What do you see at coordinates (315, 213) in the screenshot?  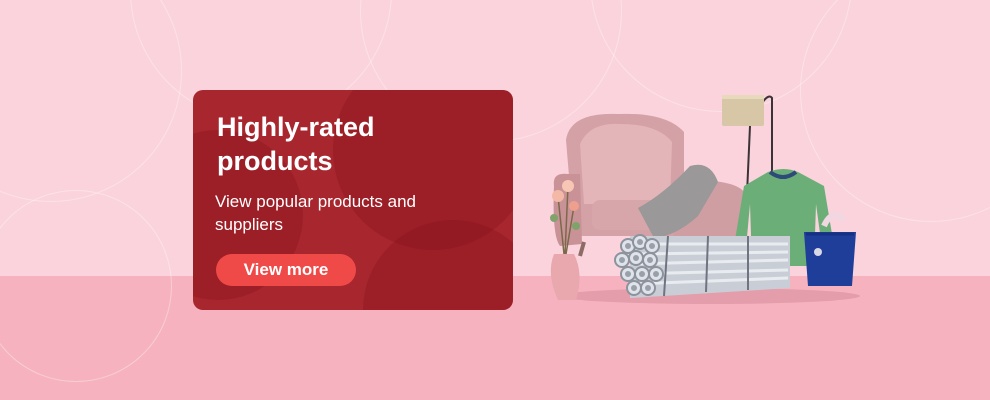 I see `promo-subtitle: View popular products and suppliers` at bounding box center [315, 213].